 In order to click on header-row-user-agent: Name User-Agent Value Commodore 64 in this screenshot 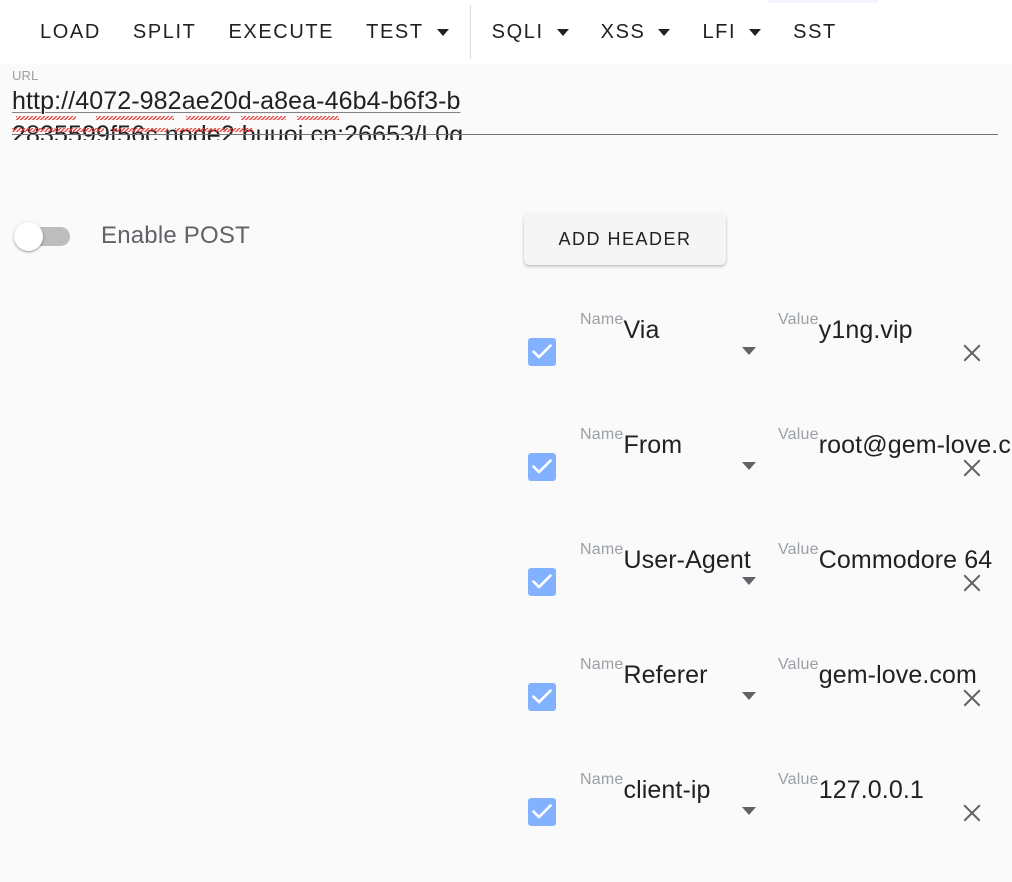, I will do `click(506, 583)`.